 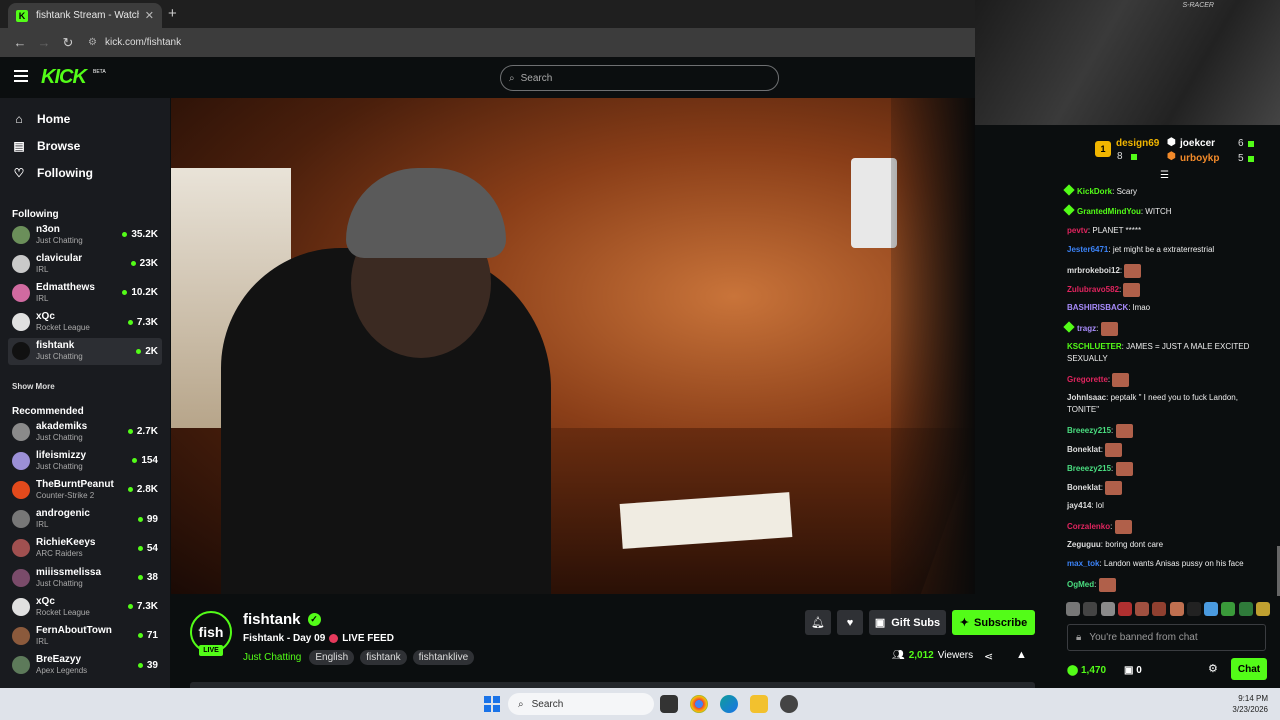 I want to click on reload-icon: ↻, so click(x=68, y=43).